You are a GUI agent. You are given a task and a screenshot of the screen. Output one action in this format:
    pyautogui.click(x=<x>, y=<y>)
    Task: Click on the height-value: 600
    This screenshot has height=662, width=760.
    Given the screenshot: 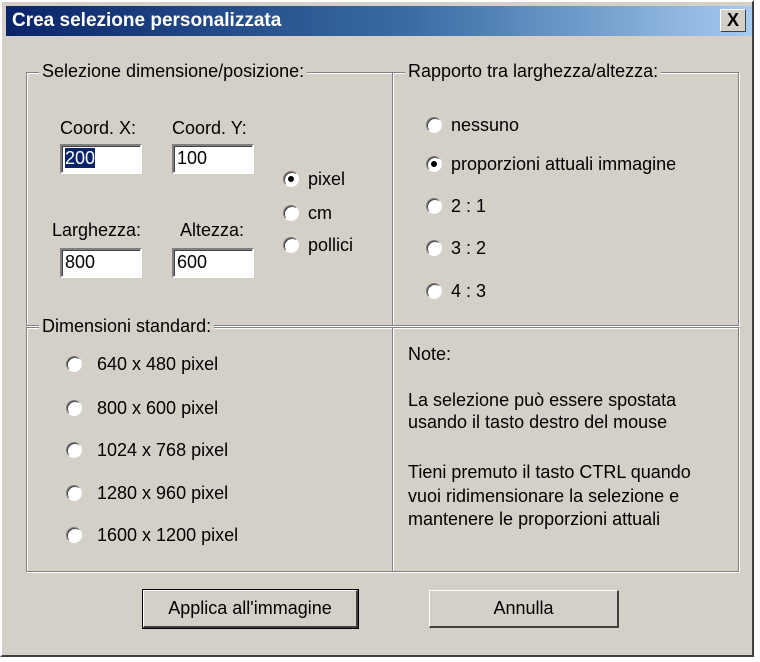 What is the action you would take?
    pyautogui.click(x=192, y=262)
    